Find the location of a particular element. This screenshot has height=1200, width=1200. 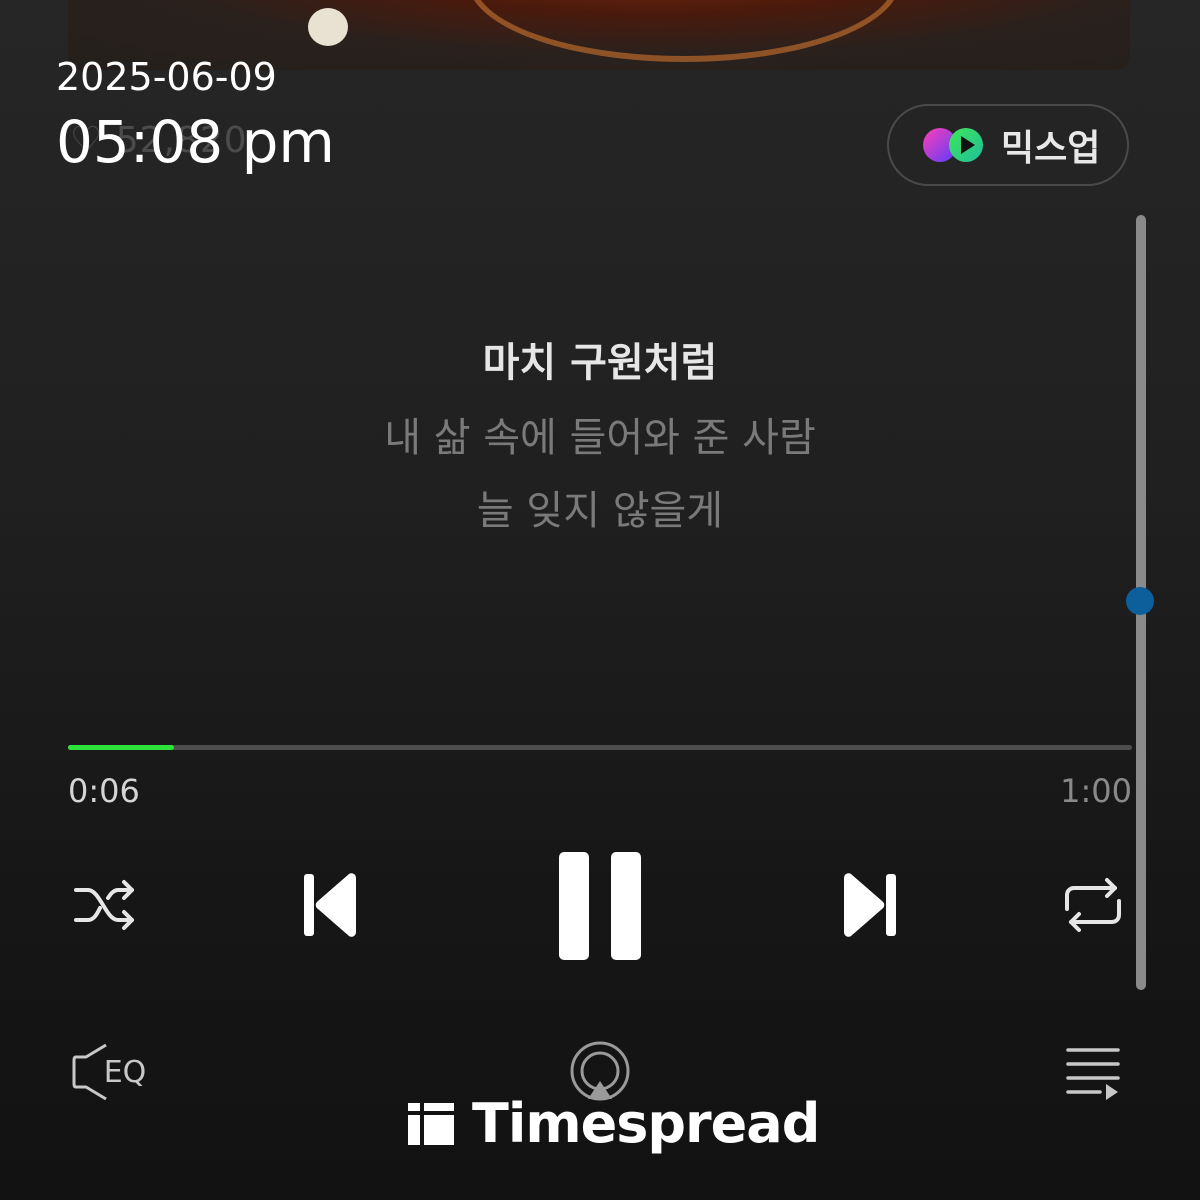

repeat-button is located at coordinates (1093, 905).